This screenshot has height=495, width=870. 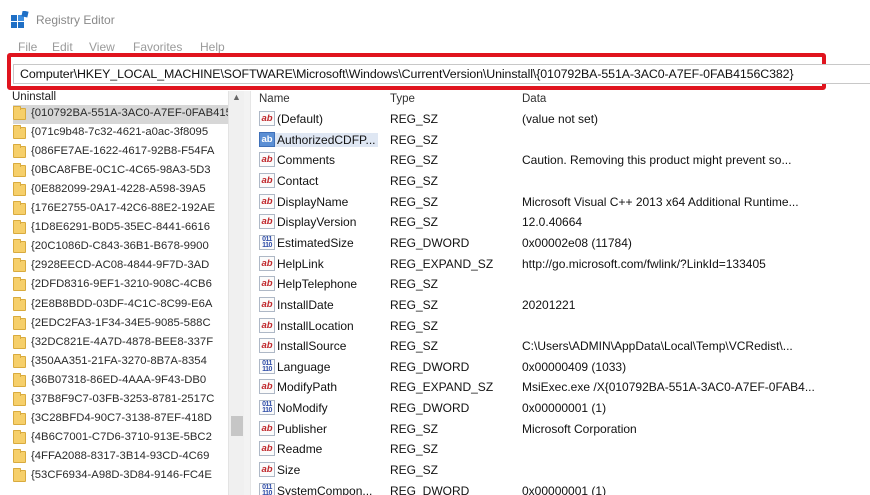 I want to click on column-header-data: Data, so click(x=534, y=99).